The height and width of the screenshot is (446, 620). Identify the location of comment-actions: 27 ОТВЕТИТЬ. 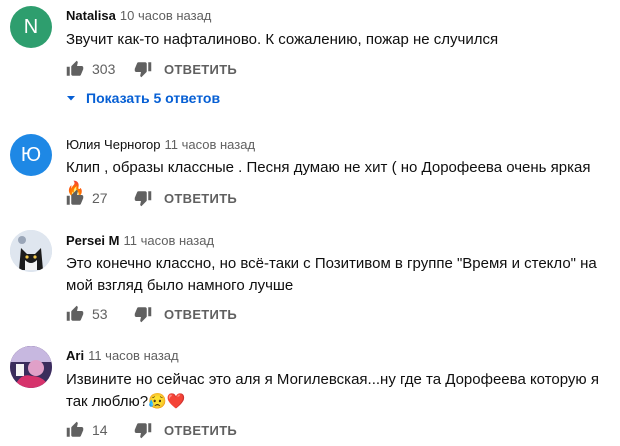
(151, 198).